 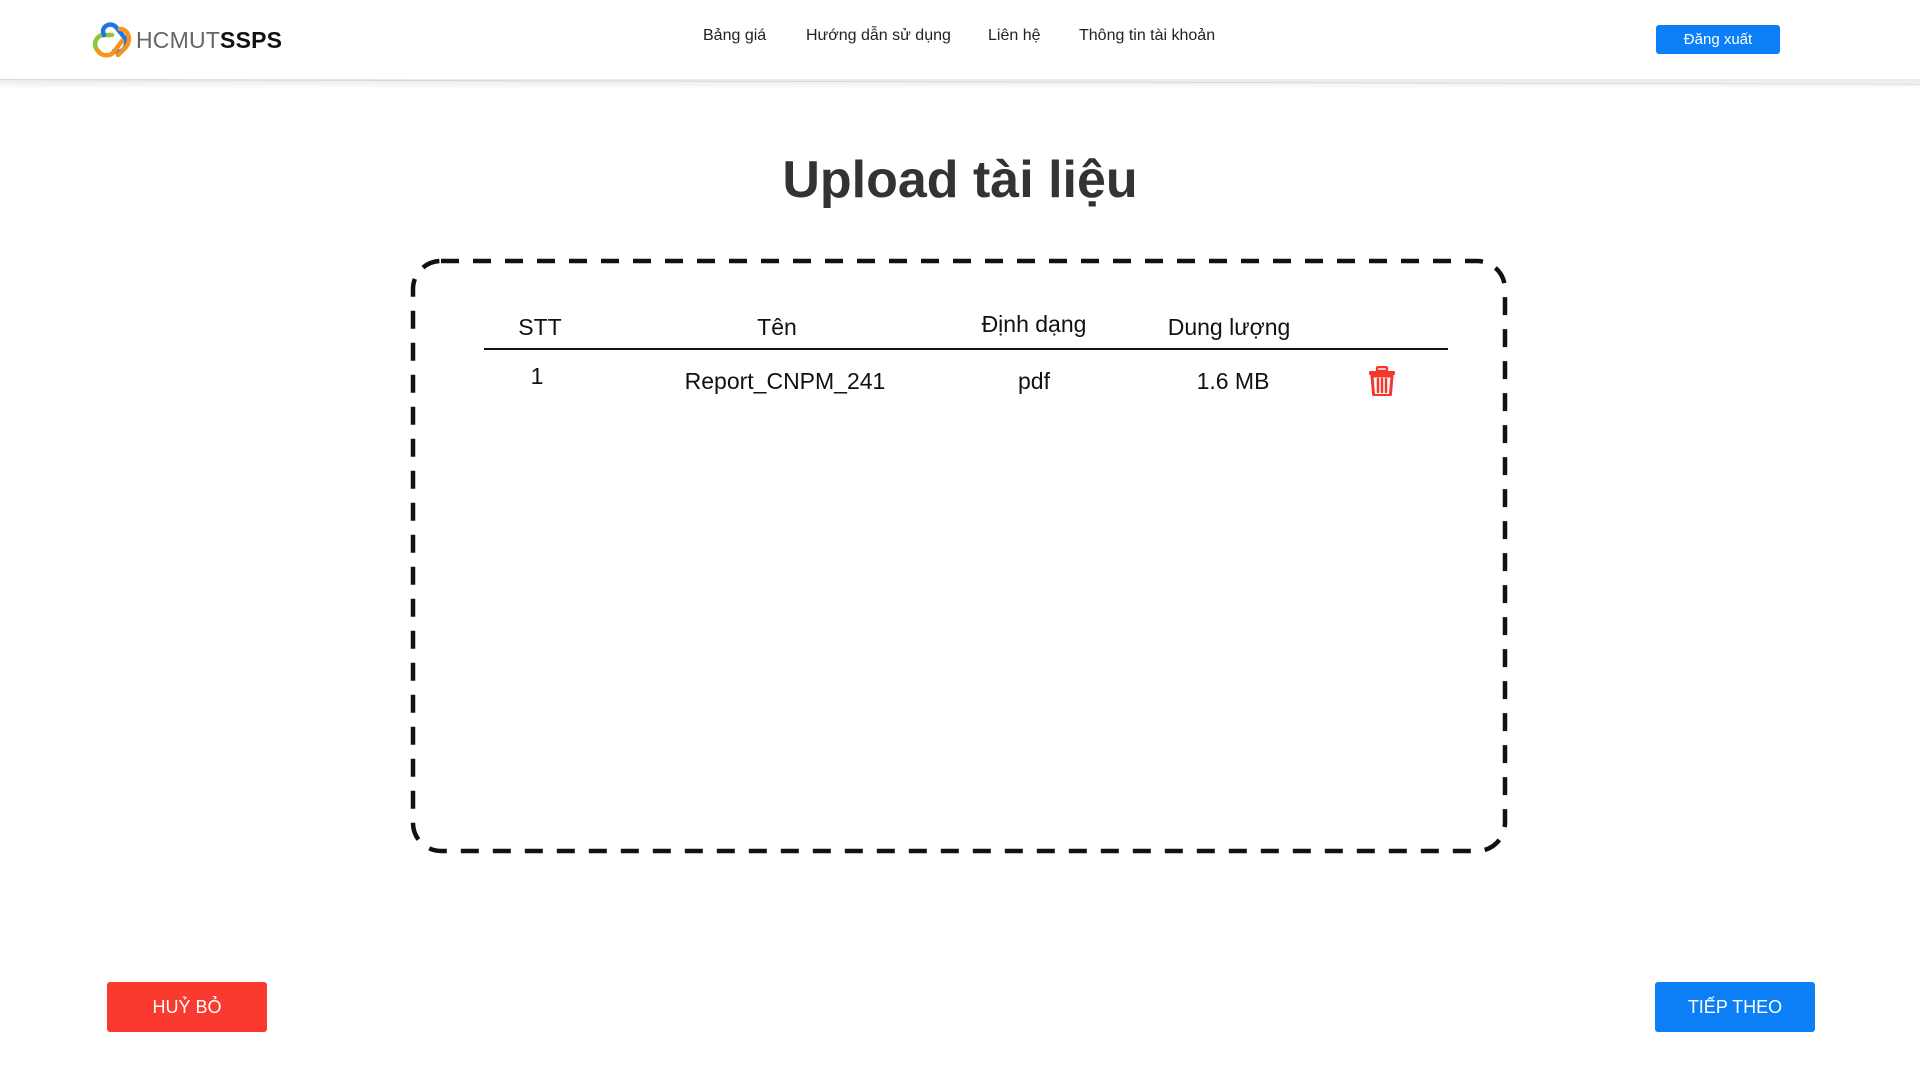 What do you see at coordinates (537, 376) in the screenshot?
I see `cell-stt: 1` at bounding box center [537, 376].